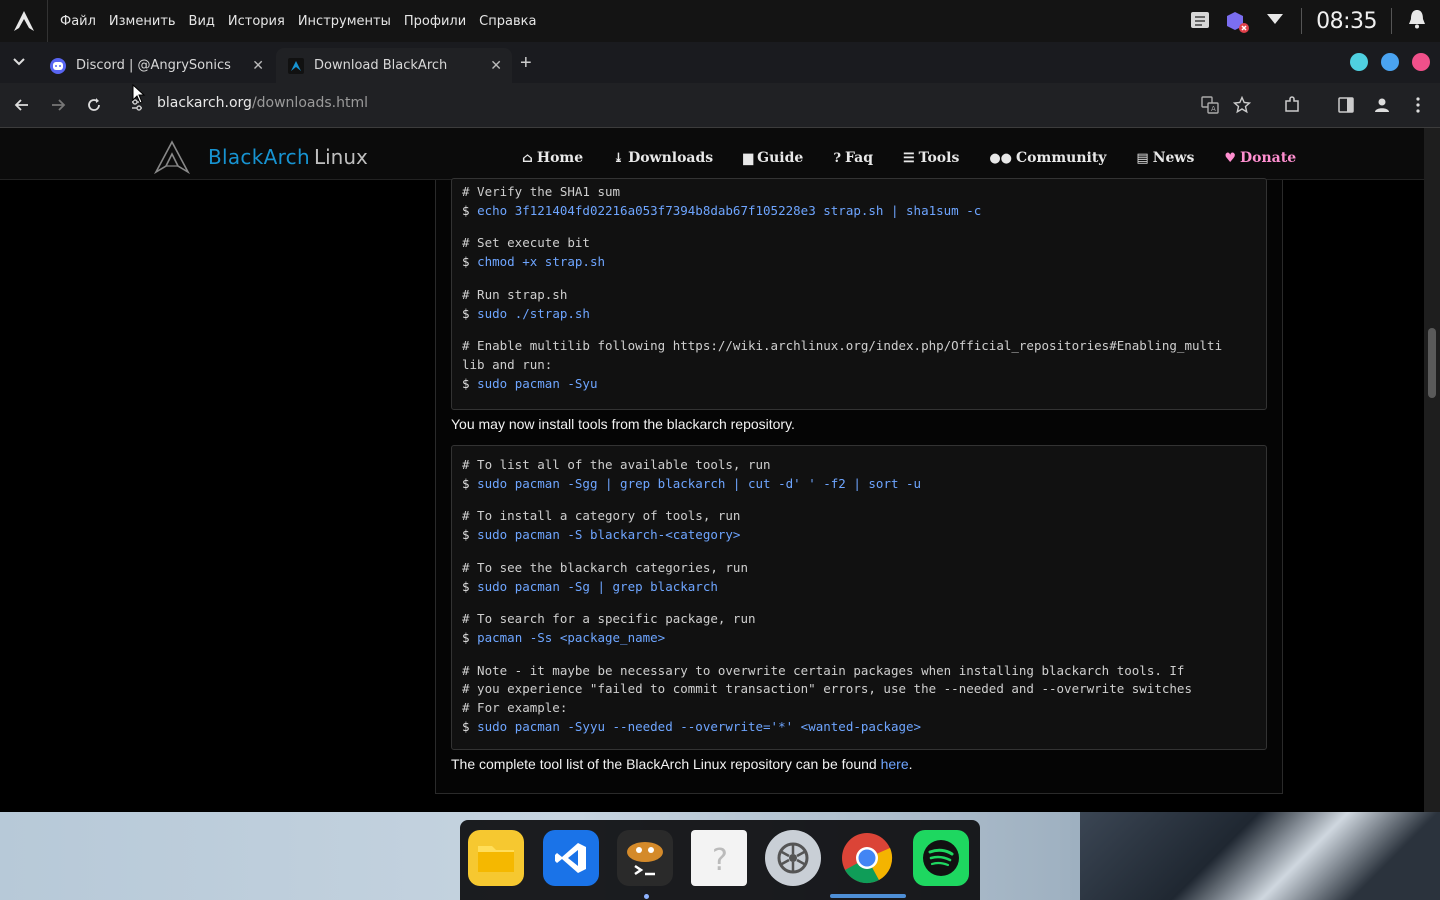 The width and height of the screenshot is (1440, 900). What do you see at coordinates (1201, 21) in the screenshot?
I see `clipboard-icon` at bounding box center [1201, 21].